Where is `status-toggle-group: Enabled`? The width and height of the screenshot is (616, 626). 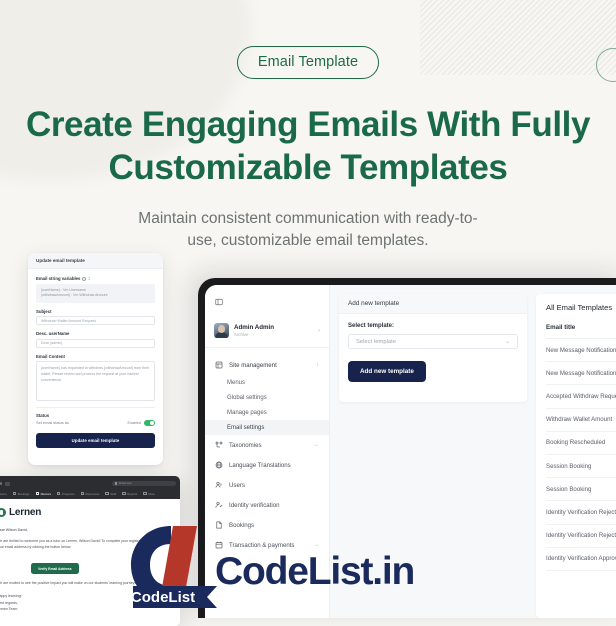
status-toggle-group: Enabled is located at coordinates (141, 423).